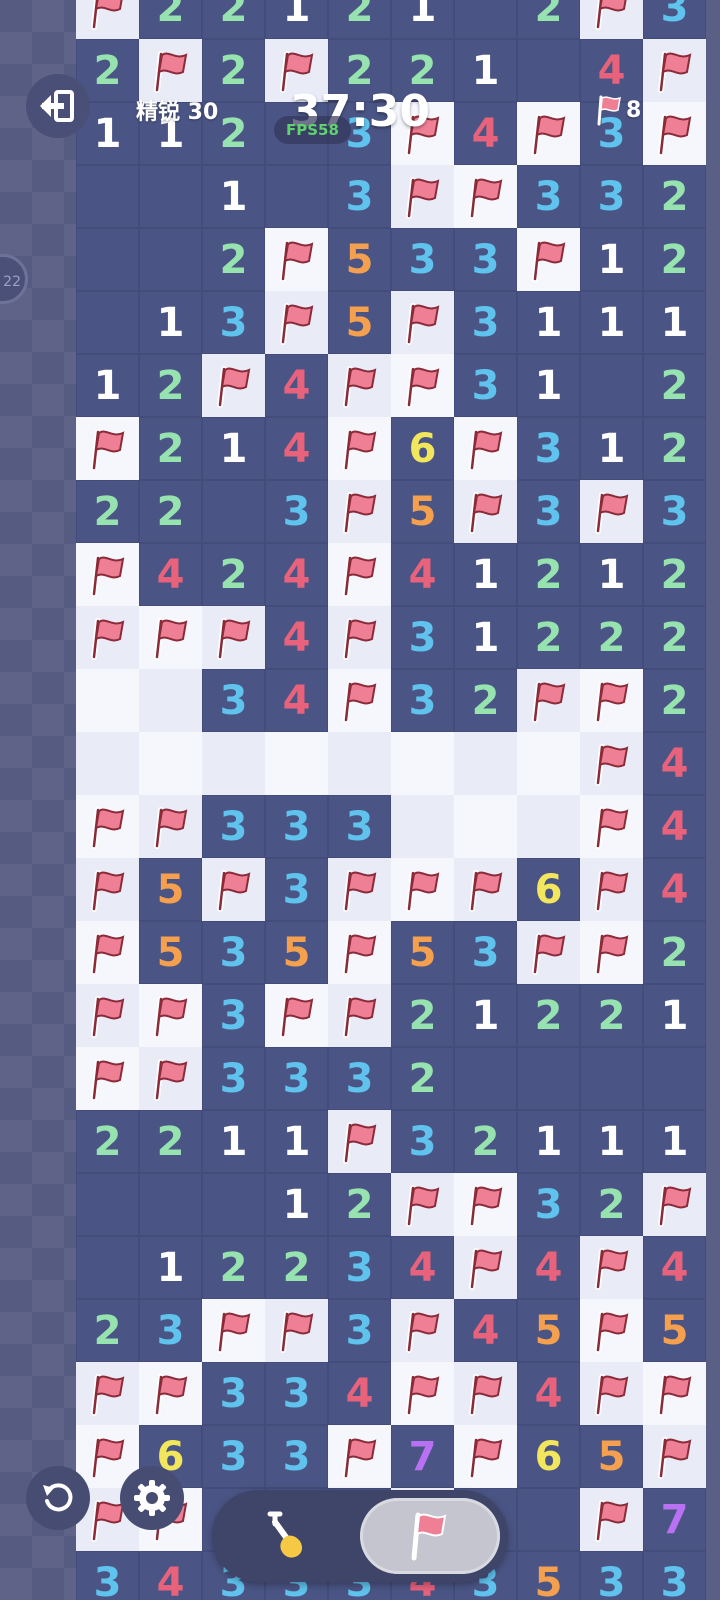 Image resolution: width=720 pixels, height=1600 pixels. Describe the element at coordinates (674, 1519) in the screenshot. I see `number-cell: 7` at that location.